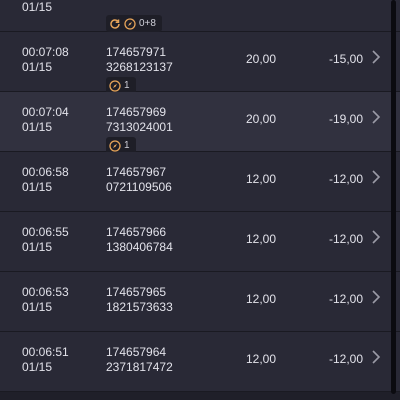  I want to click on row-id-primary: 174657966, so click(136, 232).